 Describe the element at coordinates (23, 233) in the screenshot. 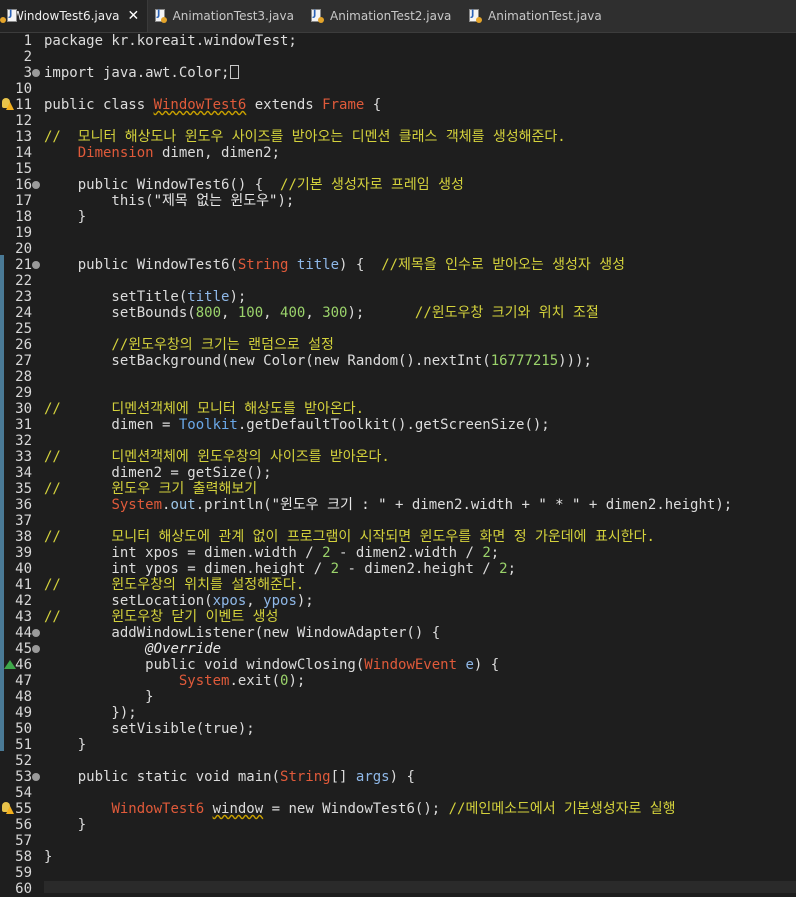

I see `line-number: 19` at that location.